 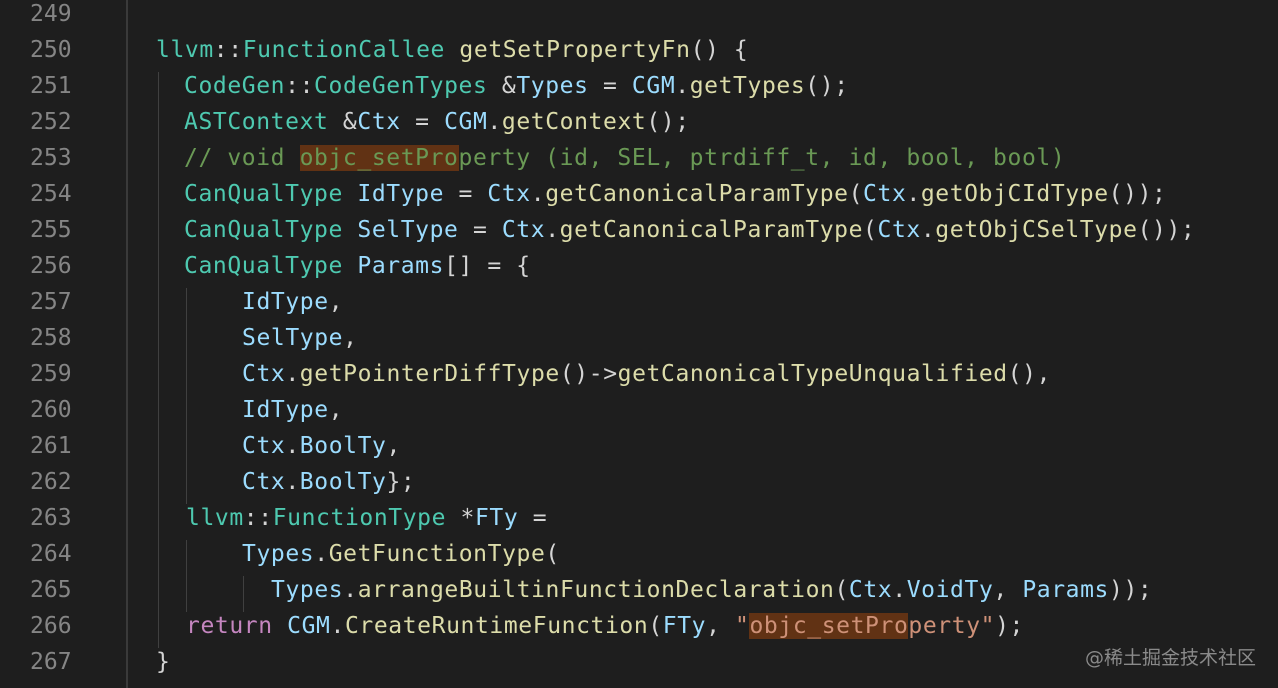 I want to click on code-line: 263 llvm::FunctionType *FTy =, so click(x=639, y=518).